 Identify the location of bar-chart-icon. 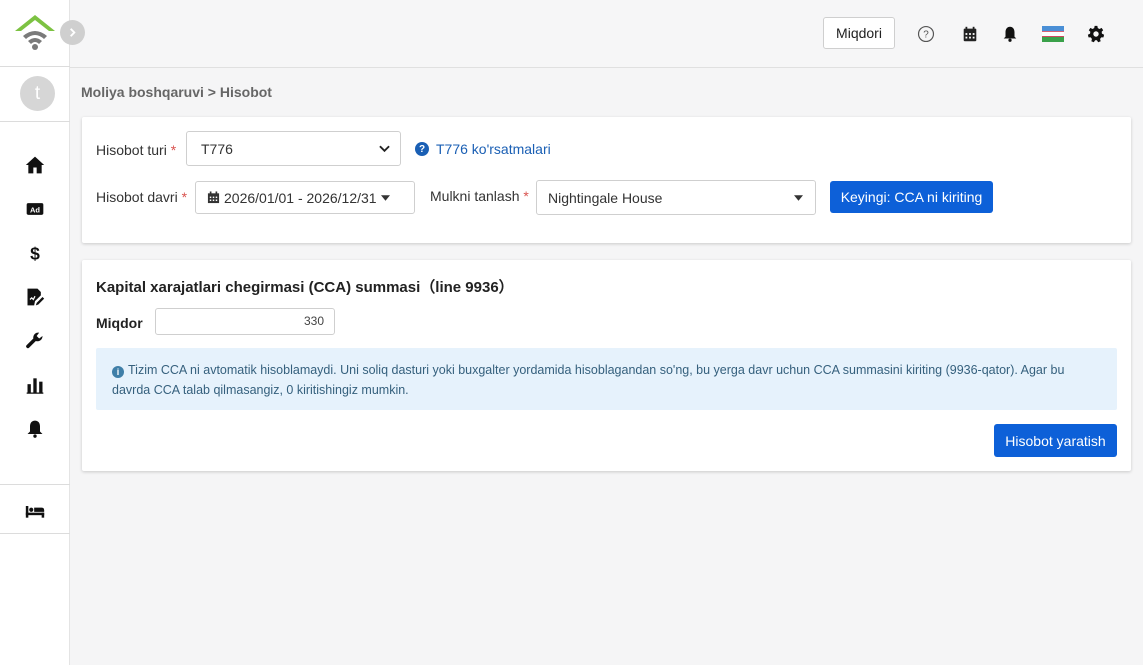
(35, 385).